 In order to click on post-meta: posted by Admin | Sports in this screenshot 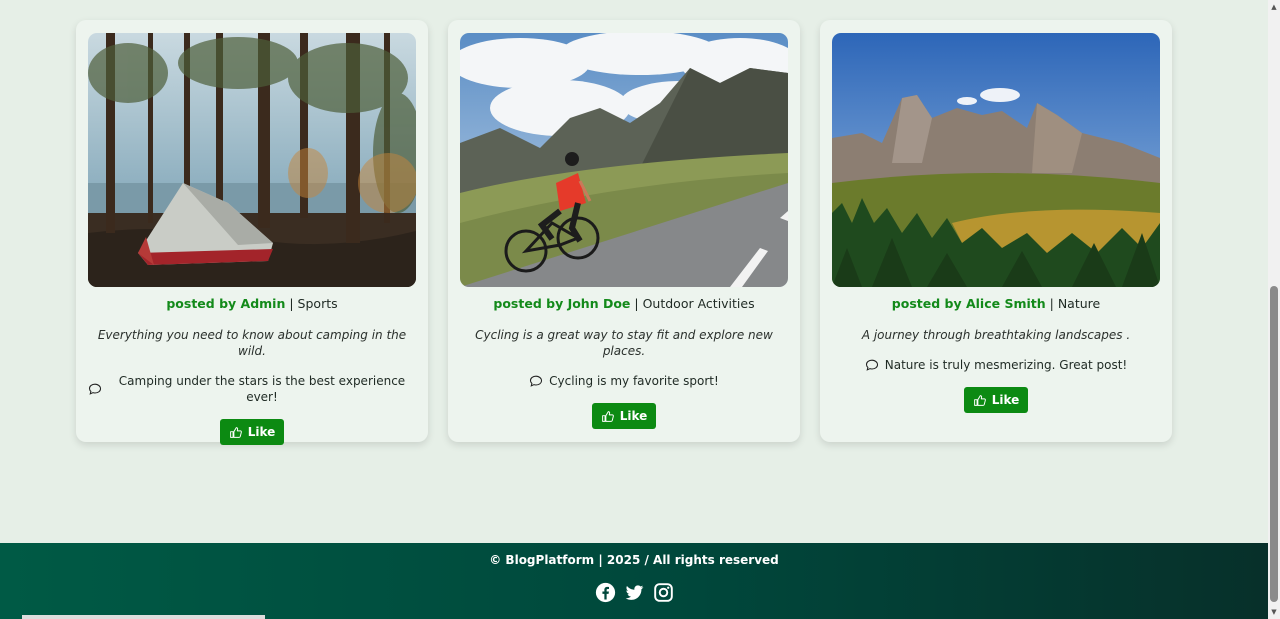, I will do `click(252, 304)`.